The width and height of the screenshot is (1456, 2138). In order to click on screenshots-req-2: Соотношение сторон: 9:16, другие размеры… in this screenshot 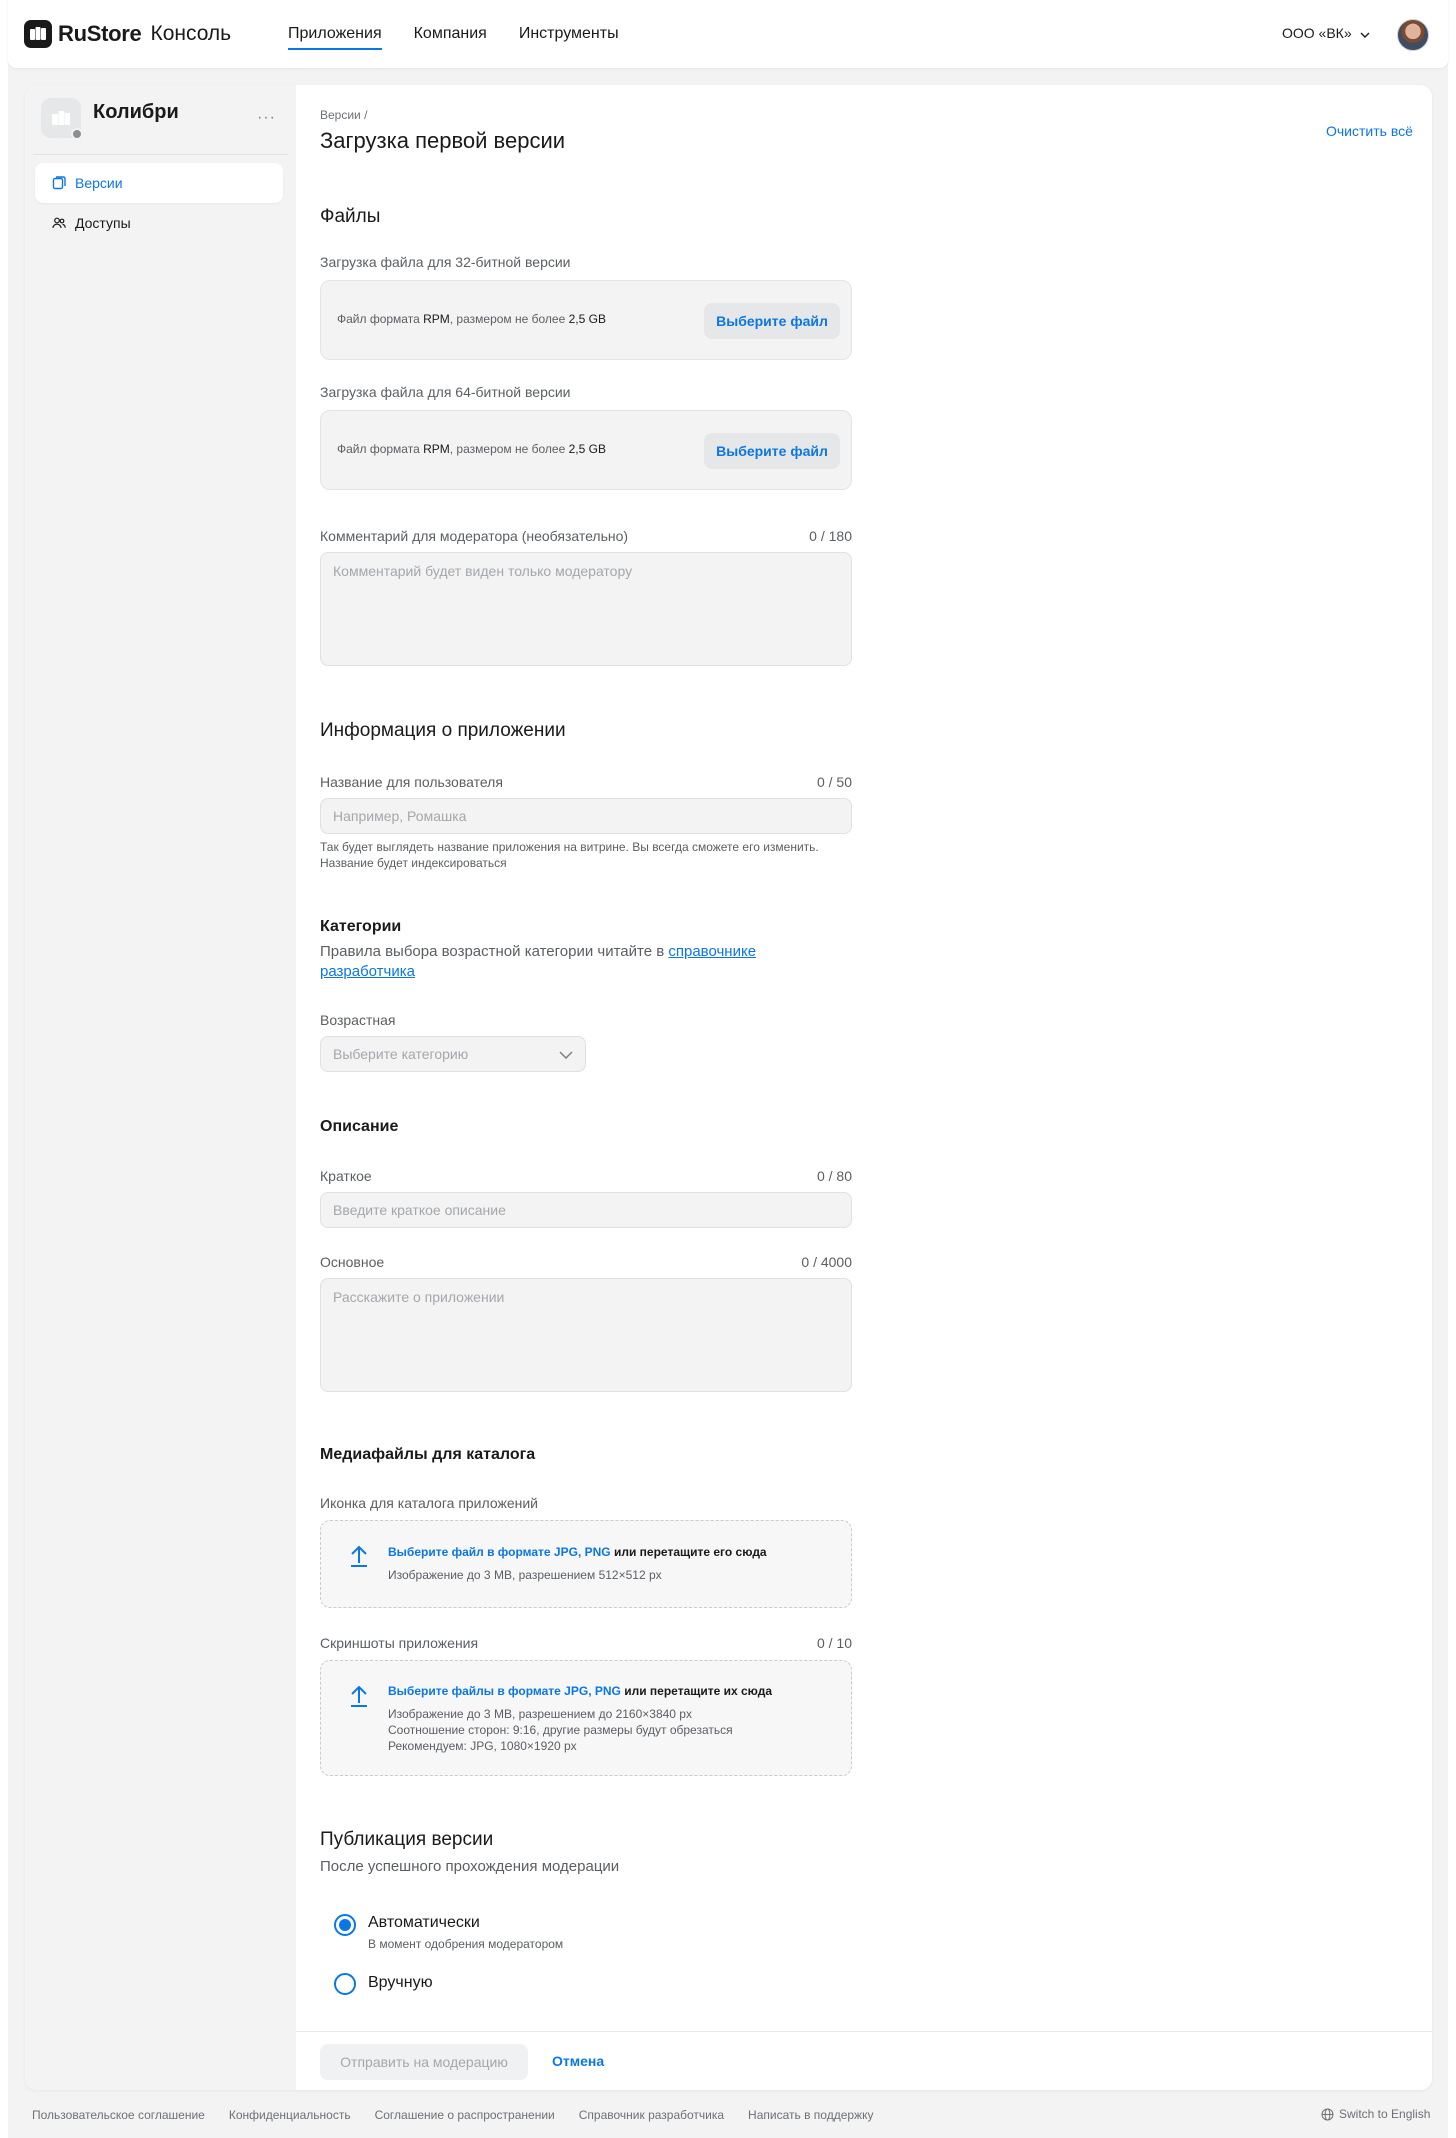, I will do `click(560, 1730)`.